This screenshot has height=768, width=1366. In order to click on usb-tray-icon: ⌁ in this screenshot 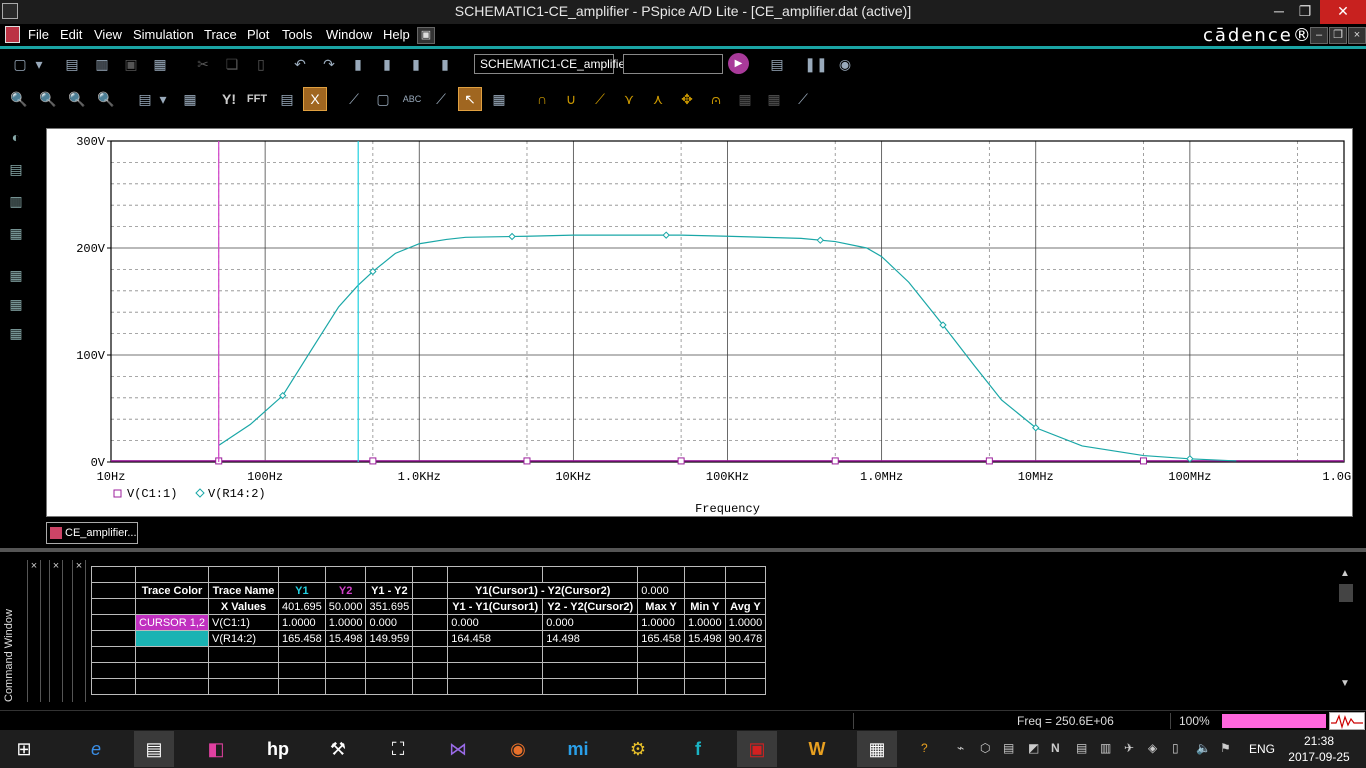, I will do `click(960, 748)`.